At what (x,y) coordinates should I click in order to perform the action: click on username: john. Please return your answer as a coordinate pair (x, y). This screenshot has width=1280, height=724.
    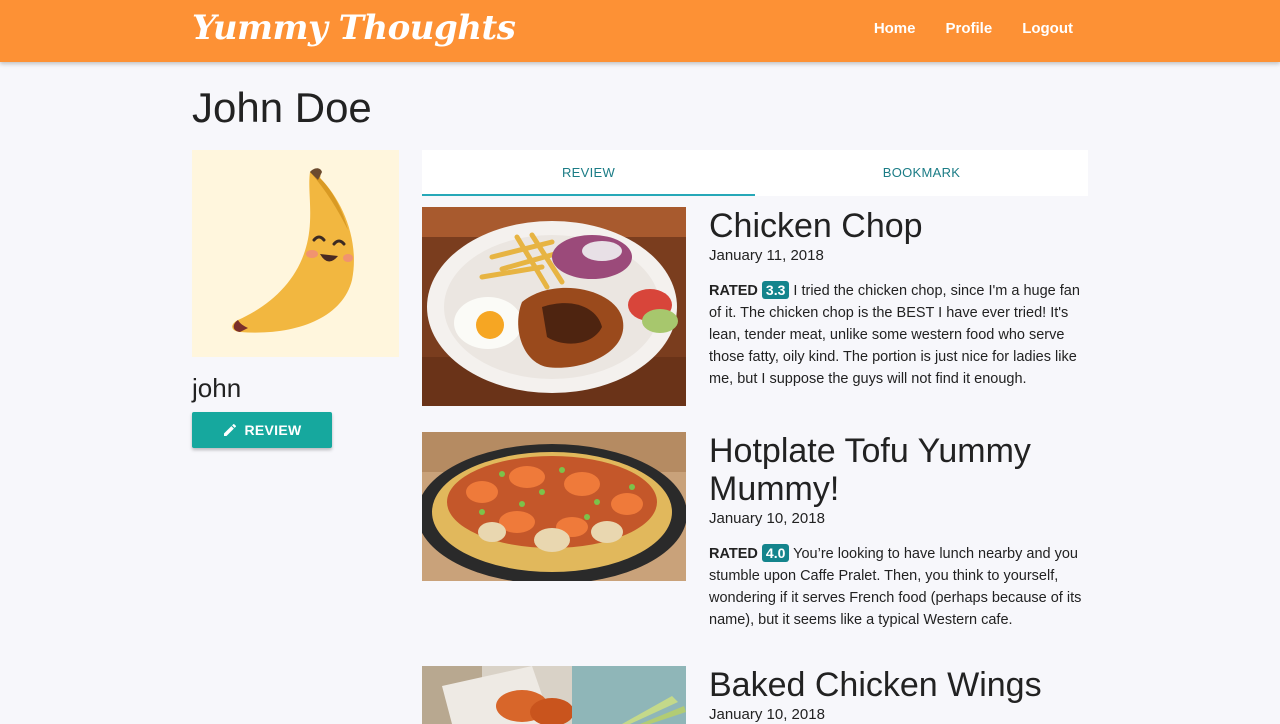
    Looking at the image, I should click on (217, 388).